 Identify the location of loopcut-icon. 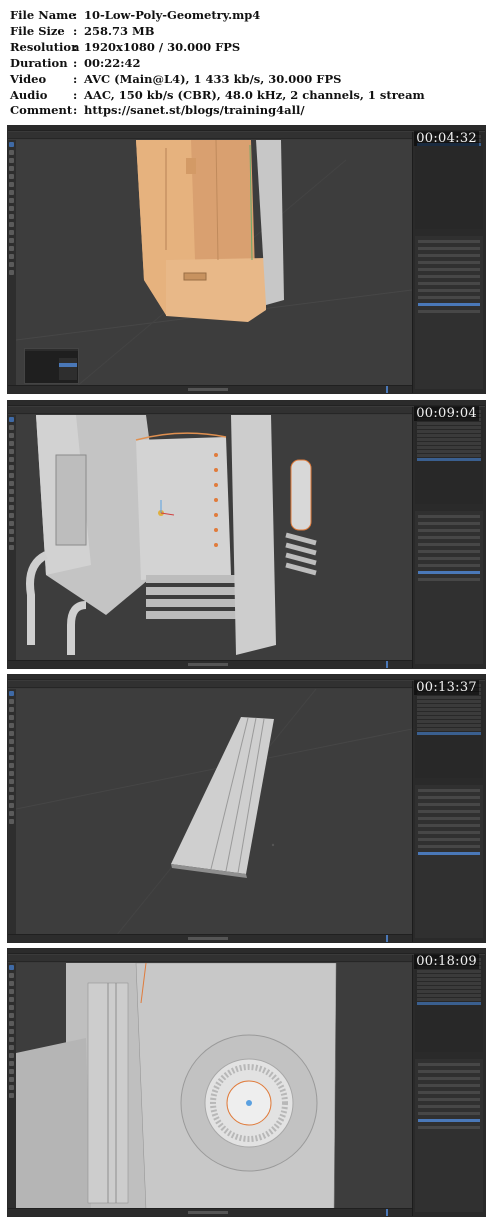
(11, 507).